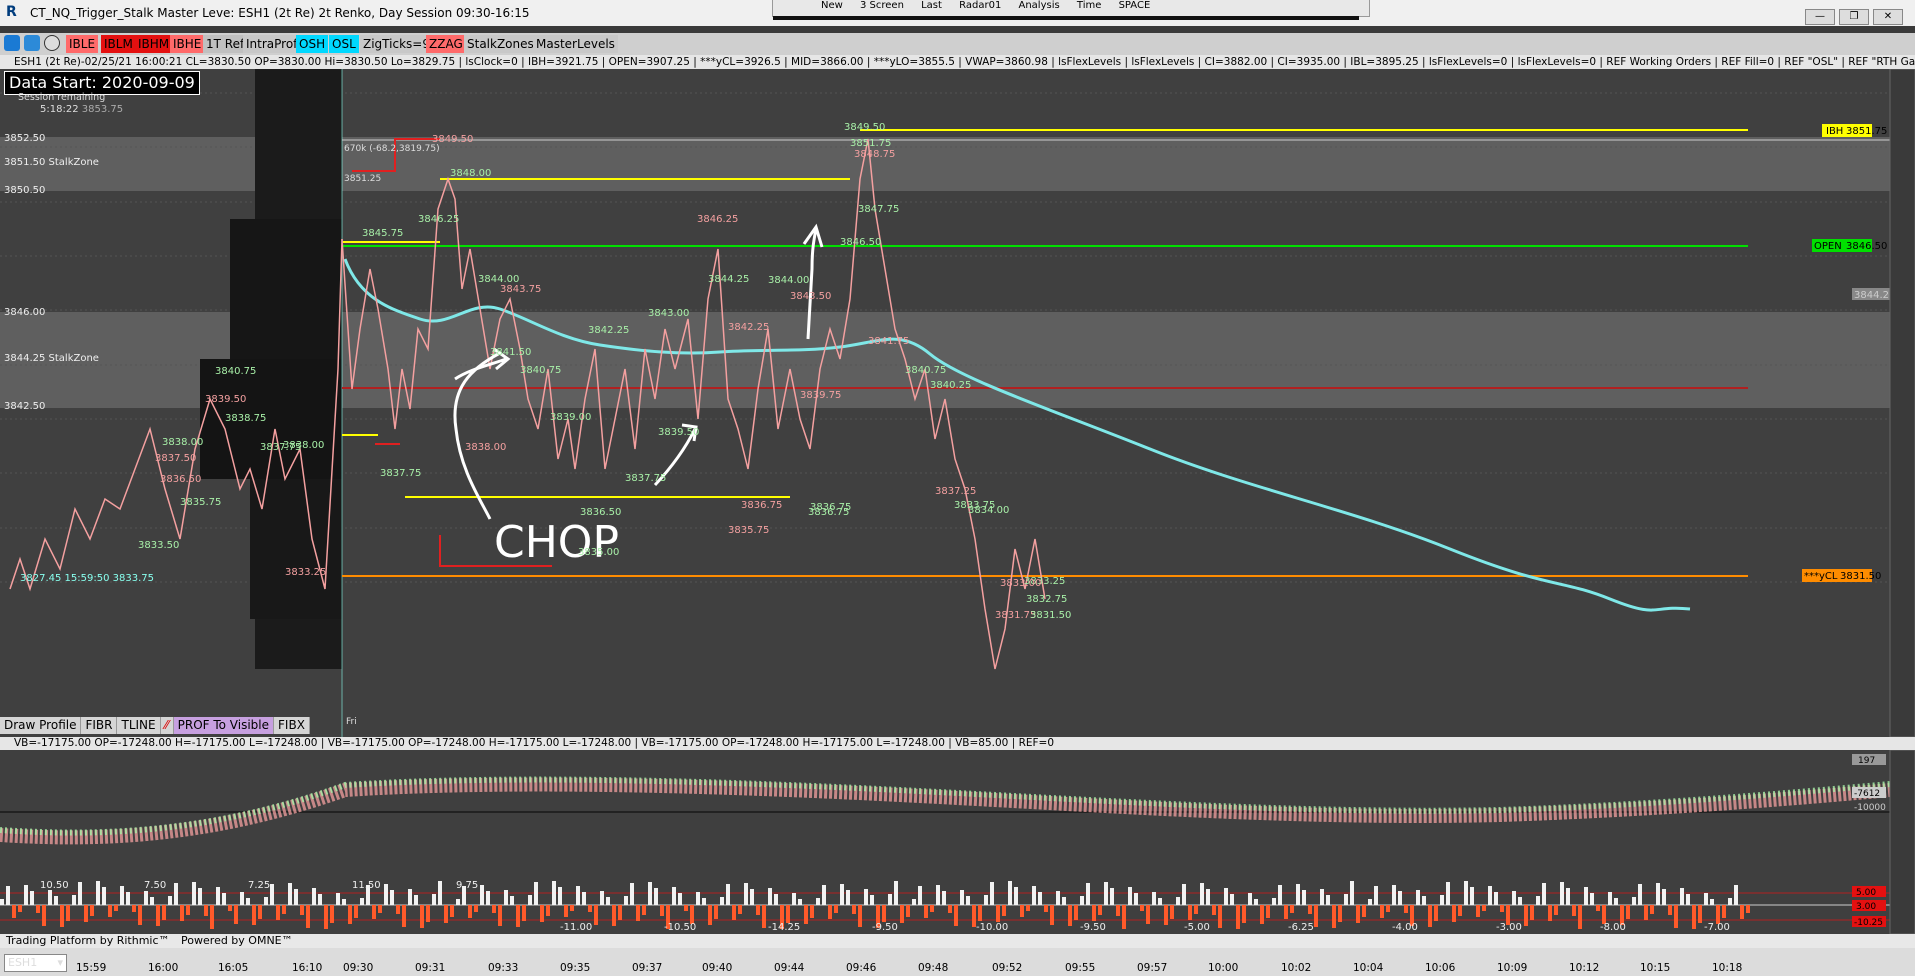  Describe the element at coordinates (396, 44) in the screenshot. I see `zigticks-button: ZigTicks=9` at that location.